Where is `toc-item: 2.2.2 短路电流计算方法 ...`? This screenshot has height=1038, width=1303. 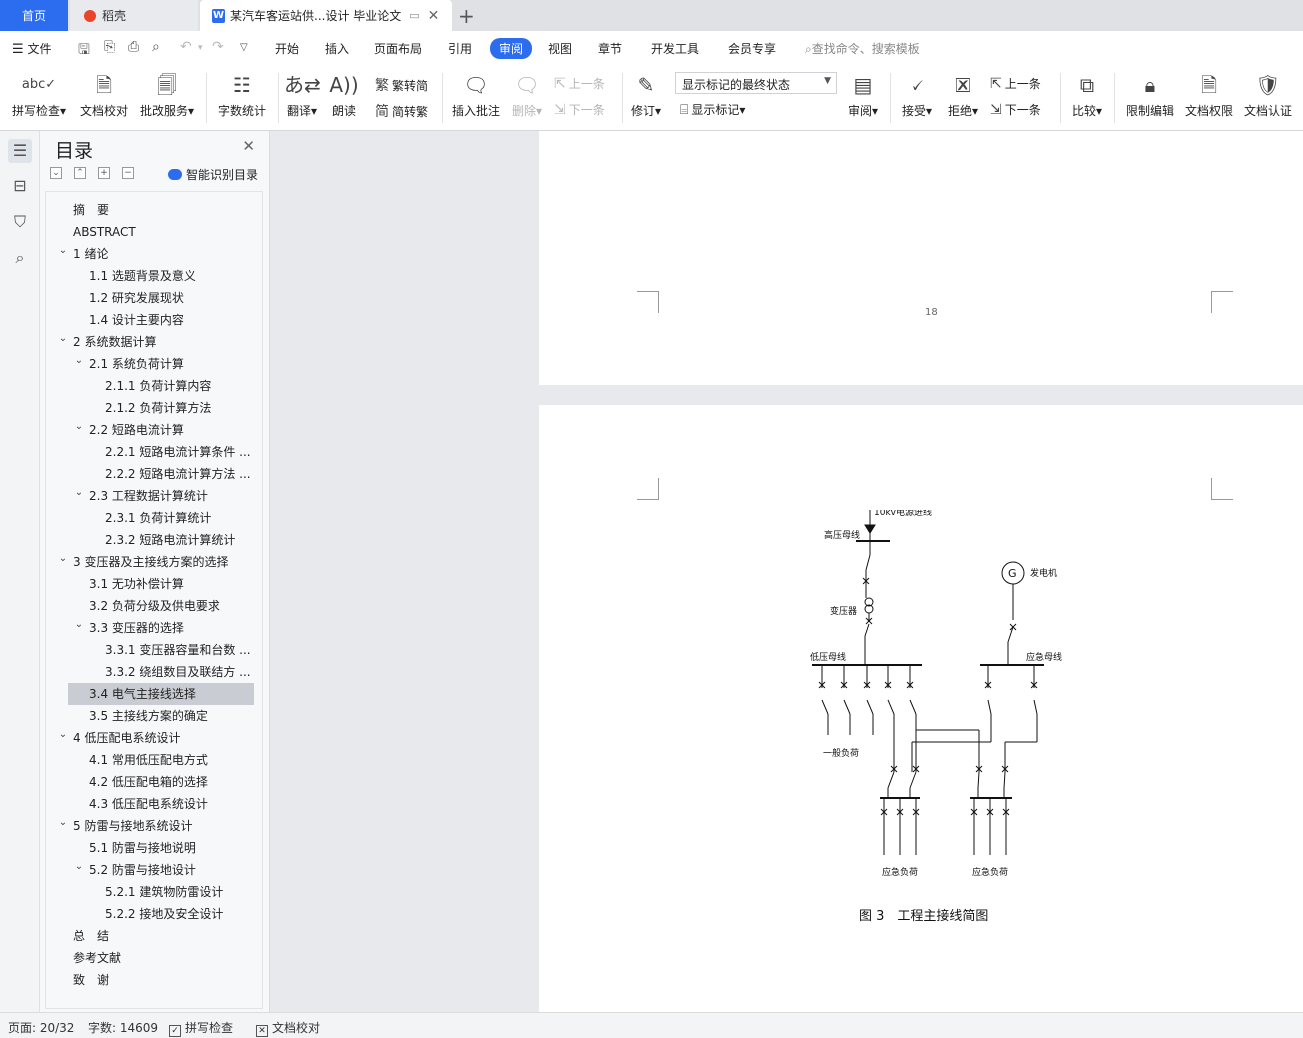
toc-item: 2.2.2 短路电流计算方法 ... is located at coordinates (178, 474).